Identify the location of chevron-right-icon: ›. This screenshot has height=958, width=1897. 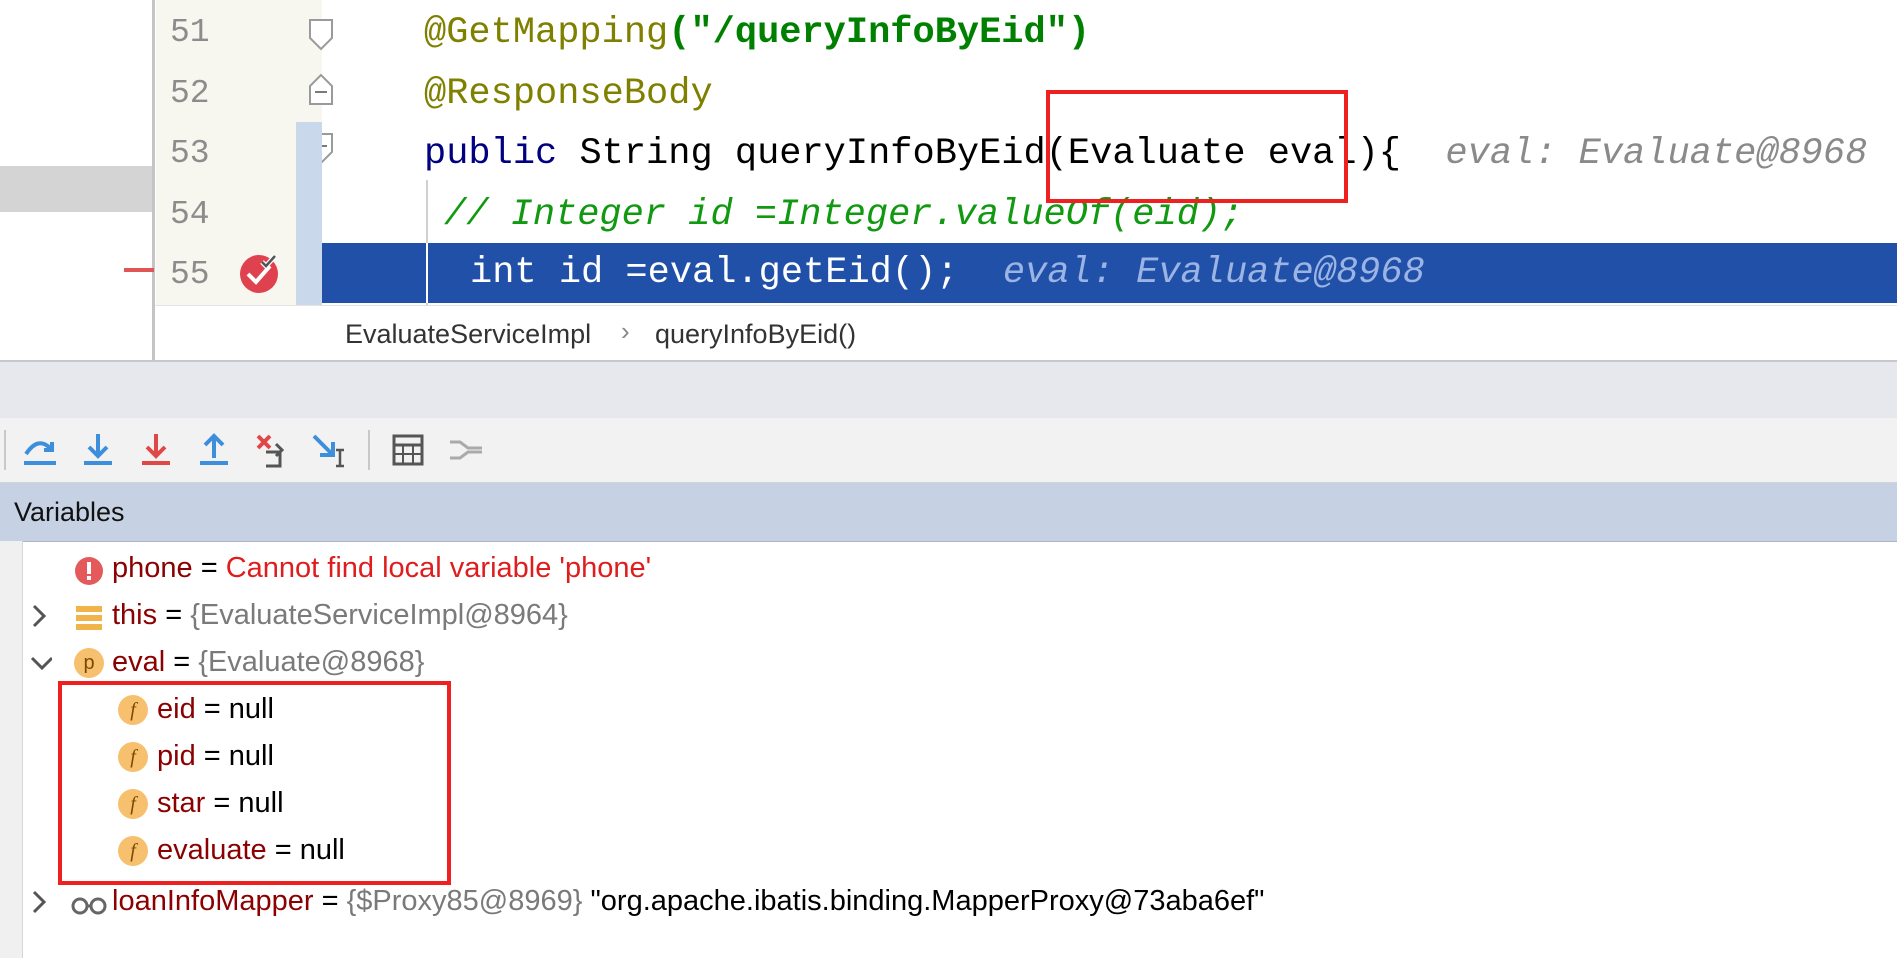
(625, 331).